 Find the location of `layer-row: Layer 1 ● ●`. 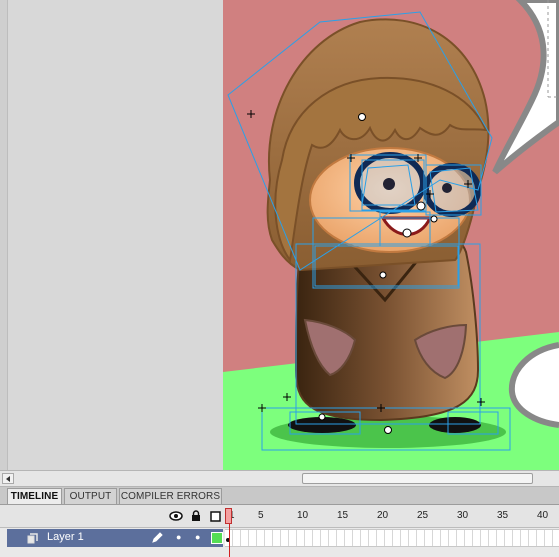

layer-row: Layer 1 ● ● is located at coordinates (115, 538).